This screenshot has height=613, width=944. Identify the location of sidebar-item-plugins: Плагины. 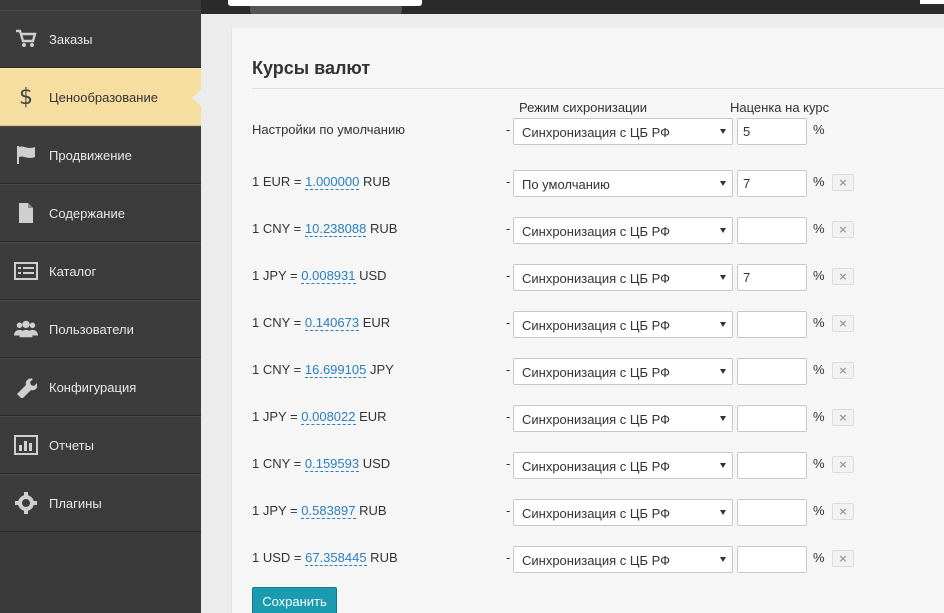
(100, 503).